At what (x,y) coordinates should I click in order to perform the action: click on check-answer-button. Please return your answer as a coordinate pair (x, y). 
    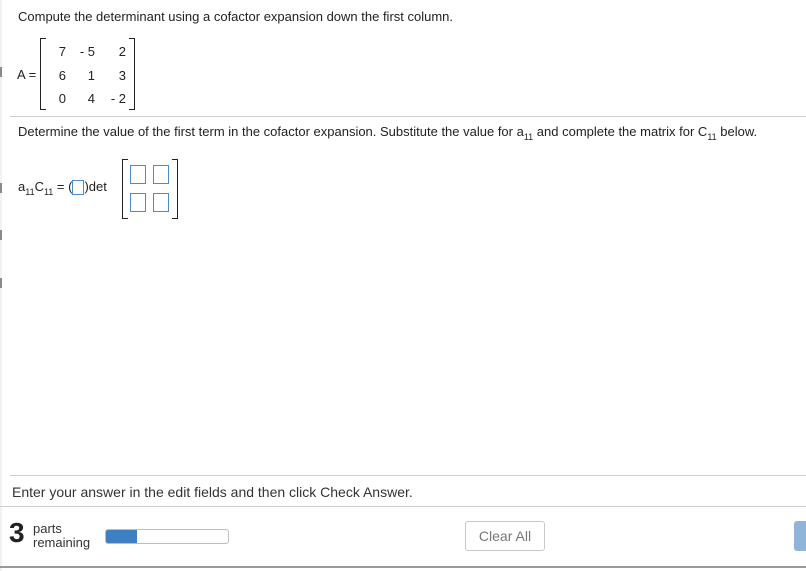
    Looking at the image, I should click on (800, 536).